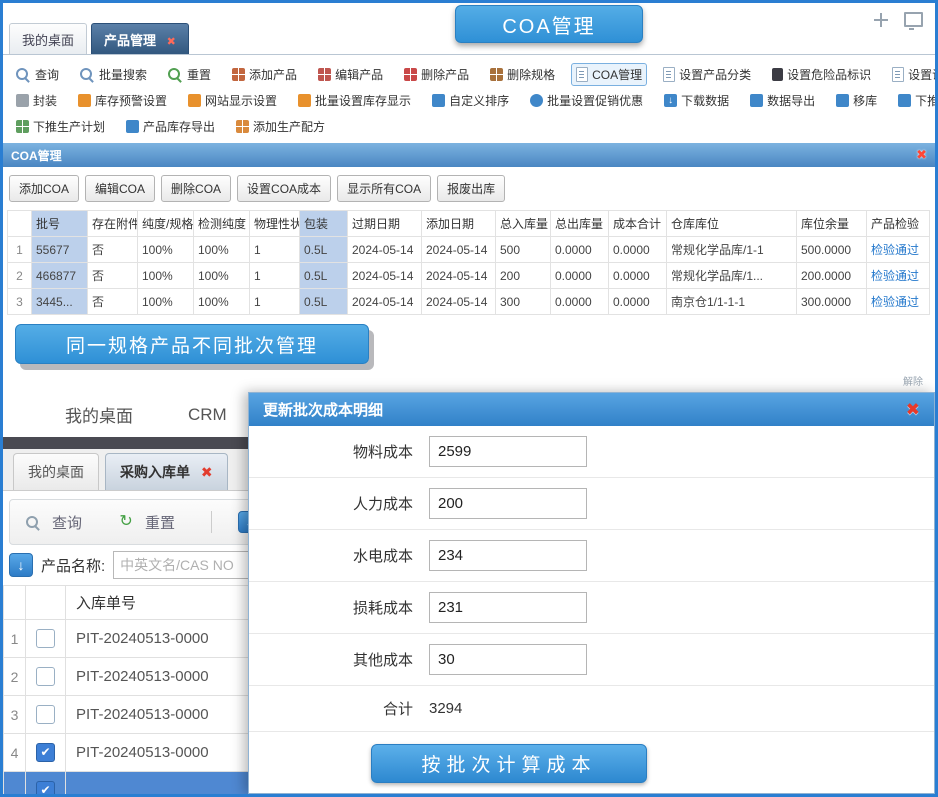  What do you see at coordinates (325, 74) in the screenshot?
I see `edit-product-icon` at bounding box center [325, 74].